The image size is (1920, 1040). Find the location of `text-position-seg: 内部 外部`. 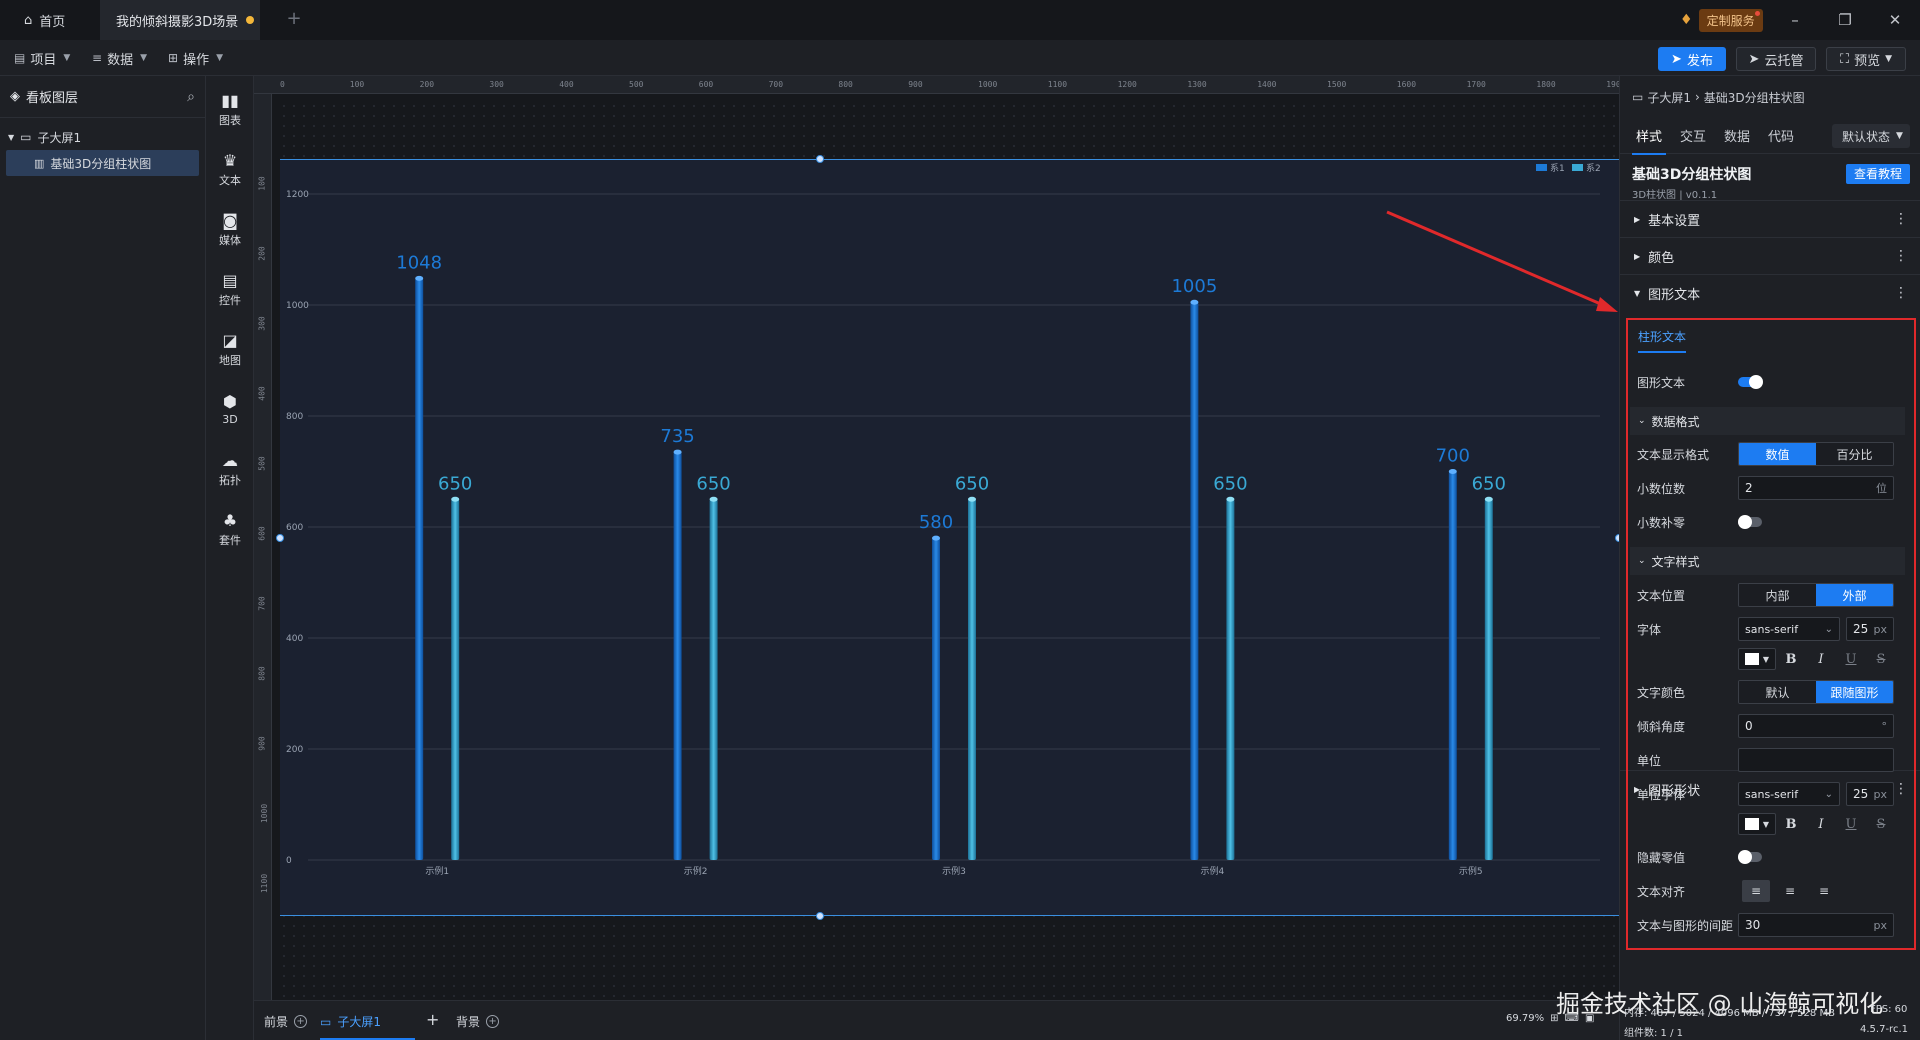

text-position-seg: 内部 外部 is located at coordinates (1816, 595).